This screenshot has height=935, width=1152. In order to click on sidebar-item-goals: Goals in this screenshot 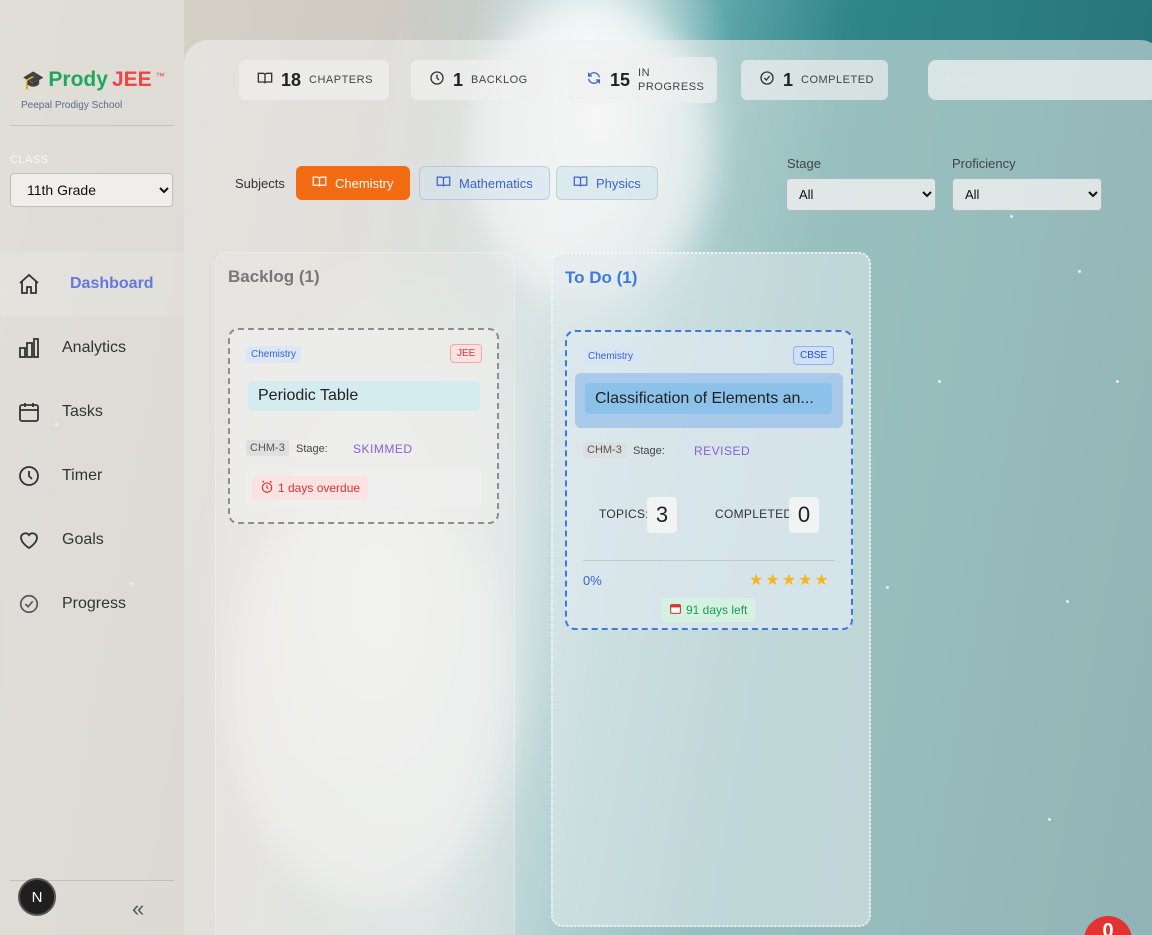, I will do `click(92, 540)`.